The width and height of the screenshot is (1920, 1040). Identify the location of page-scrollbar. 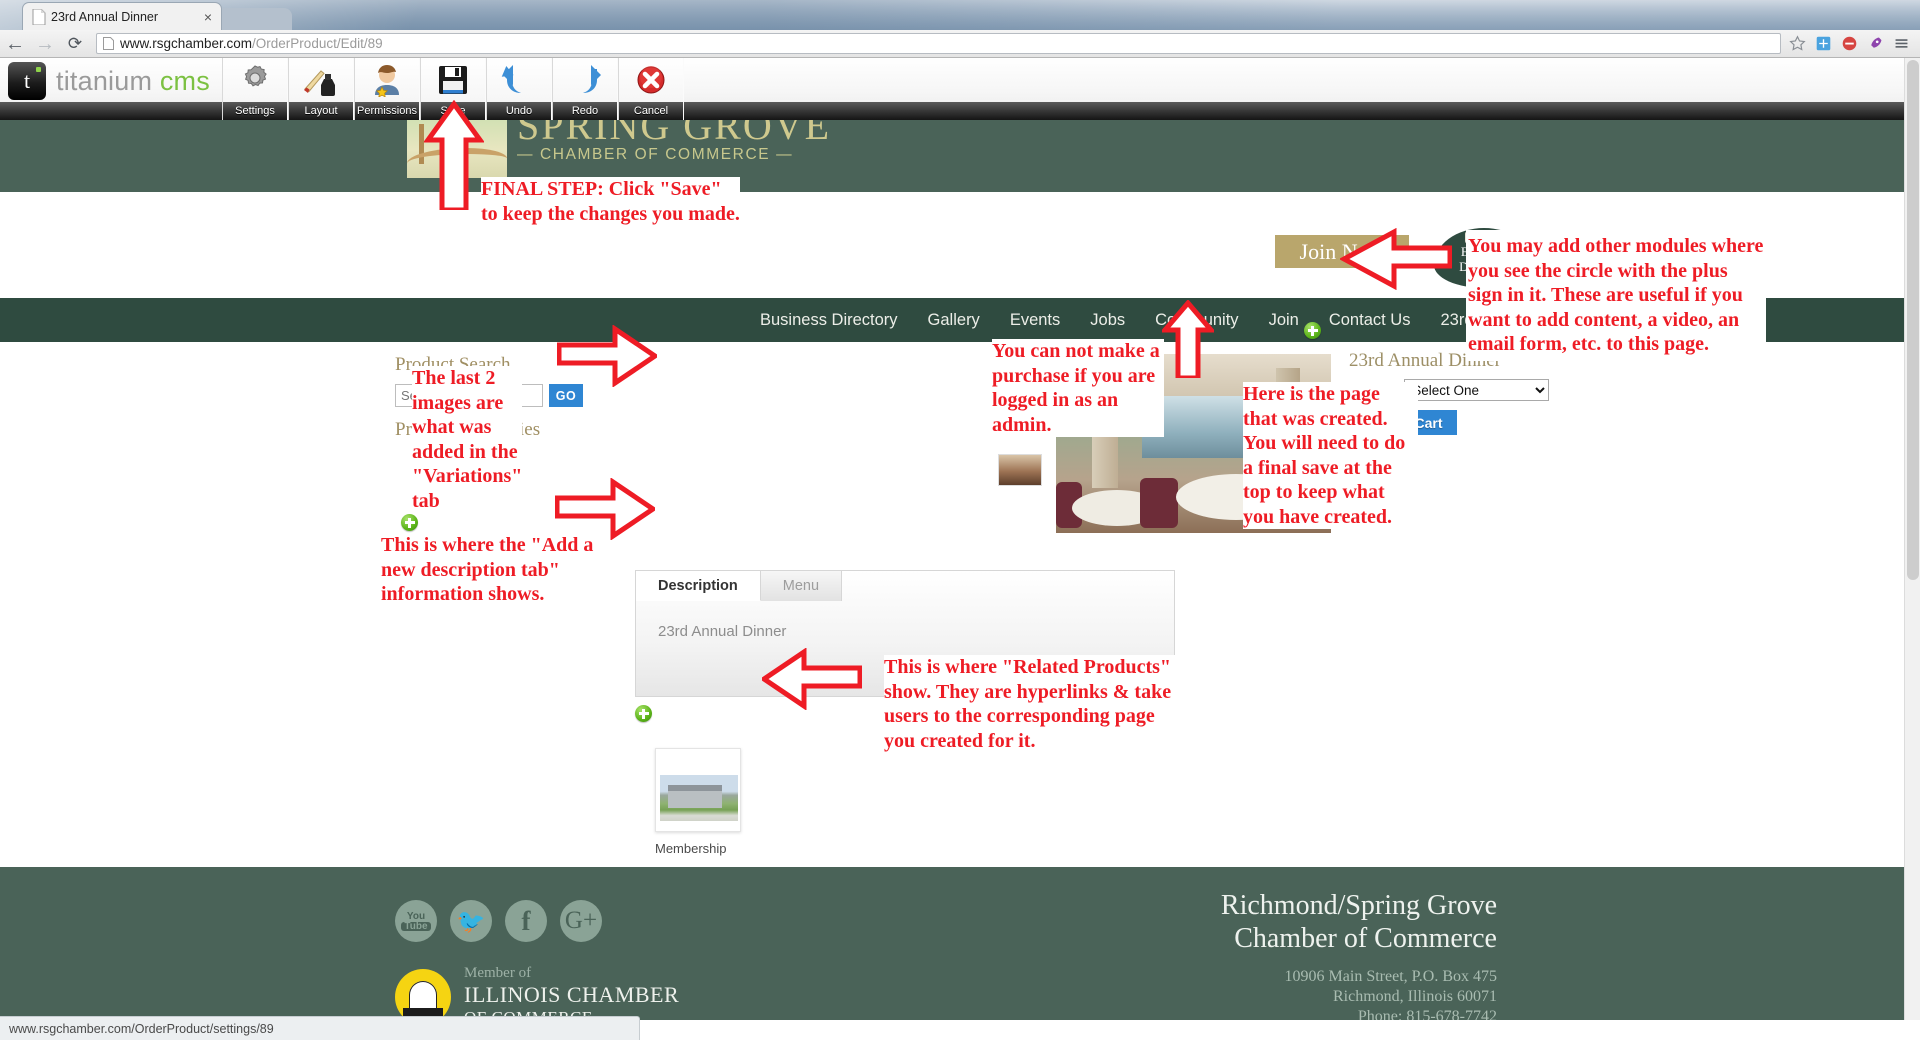
(1912, 549).